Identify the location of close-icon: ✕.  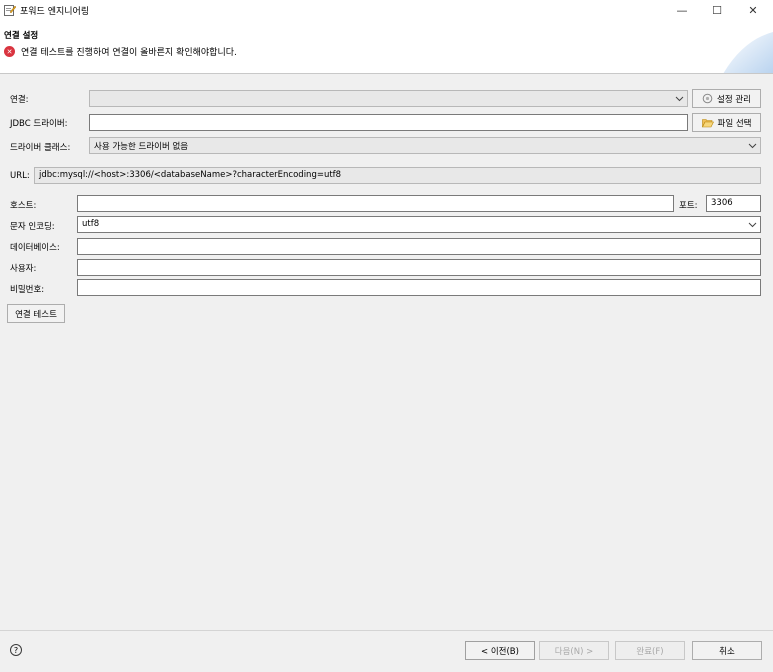
(753, 10).